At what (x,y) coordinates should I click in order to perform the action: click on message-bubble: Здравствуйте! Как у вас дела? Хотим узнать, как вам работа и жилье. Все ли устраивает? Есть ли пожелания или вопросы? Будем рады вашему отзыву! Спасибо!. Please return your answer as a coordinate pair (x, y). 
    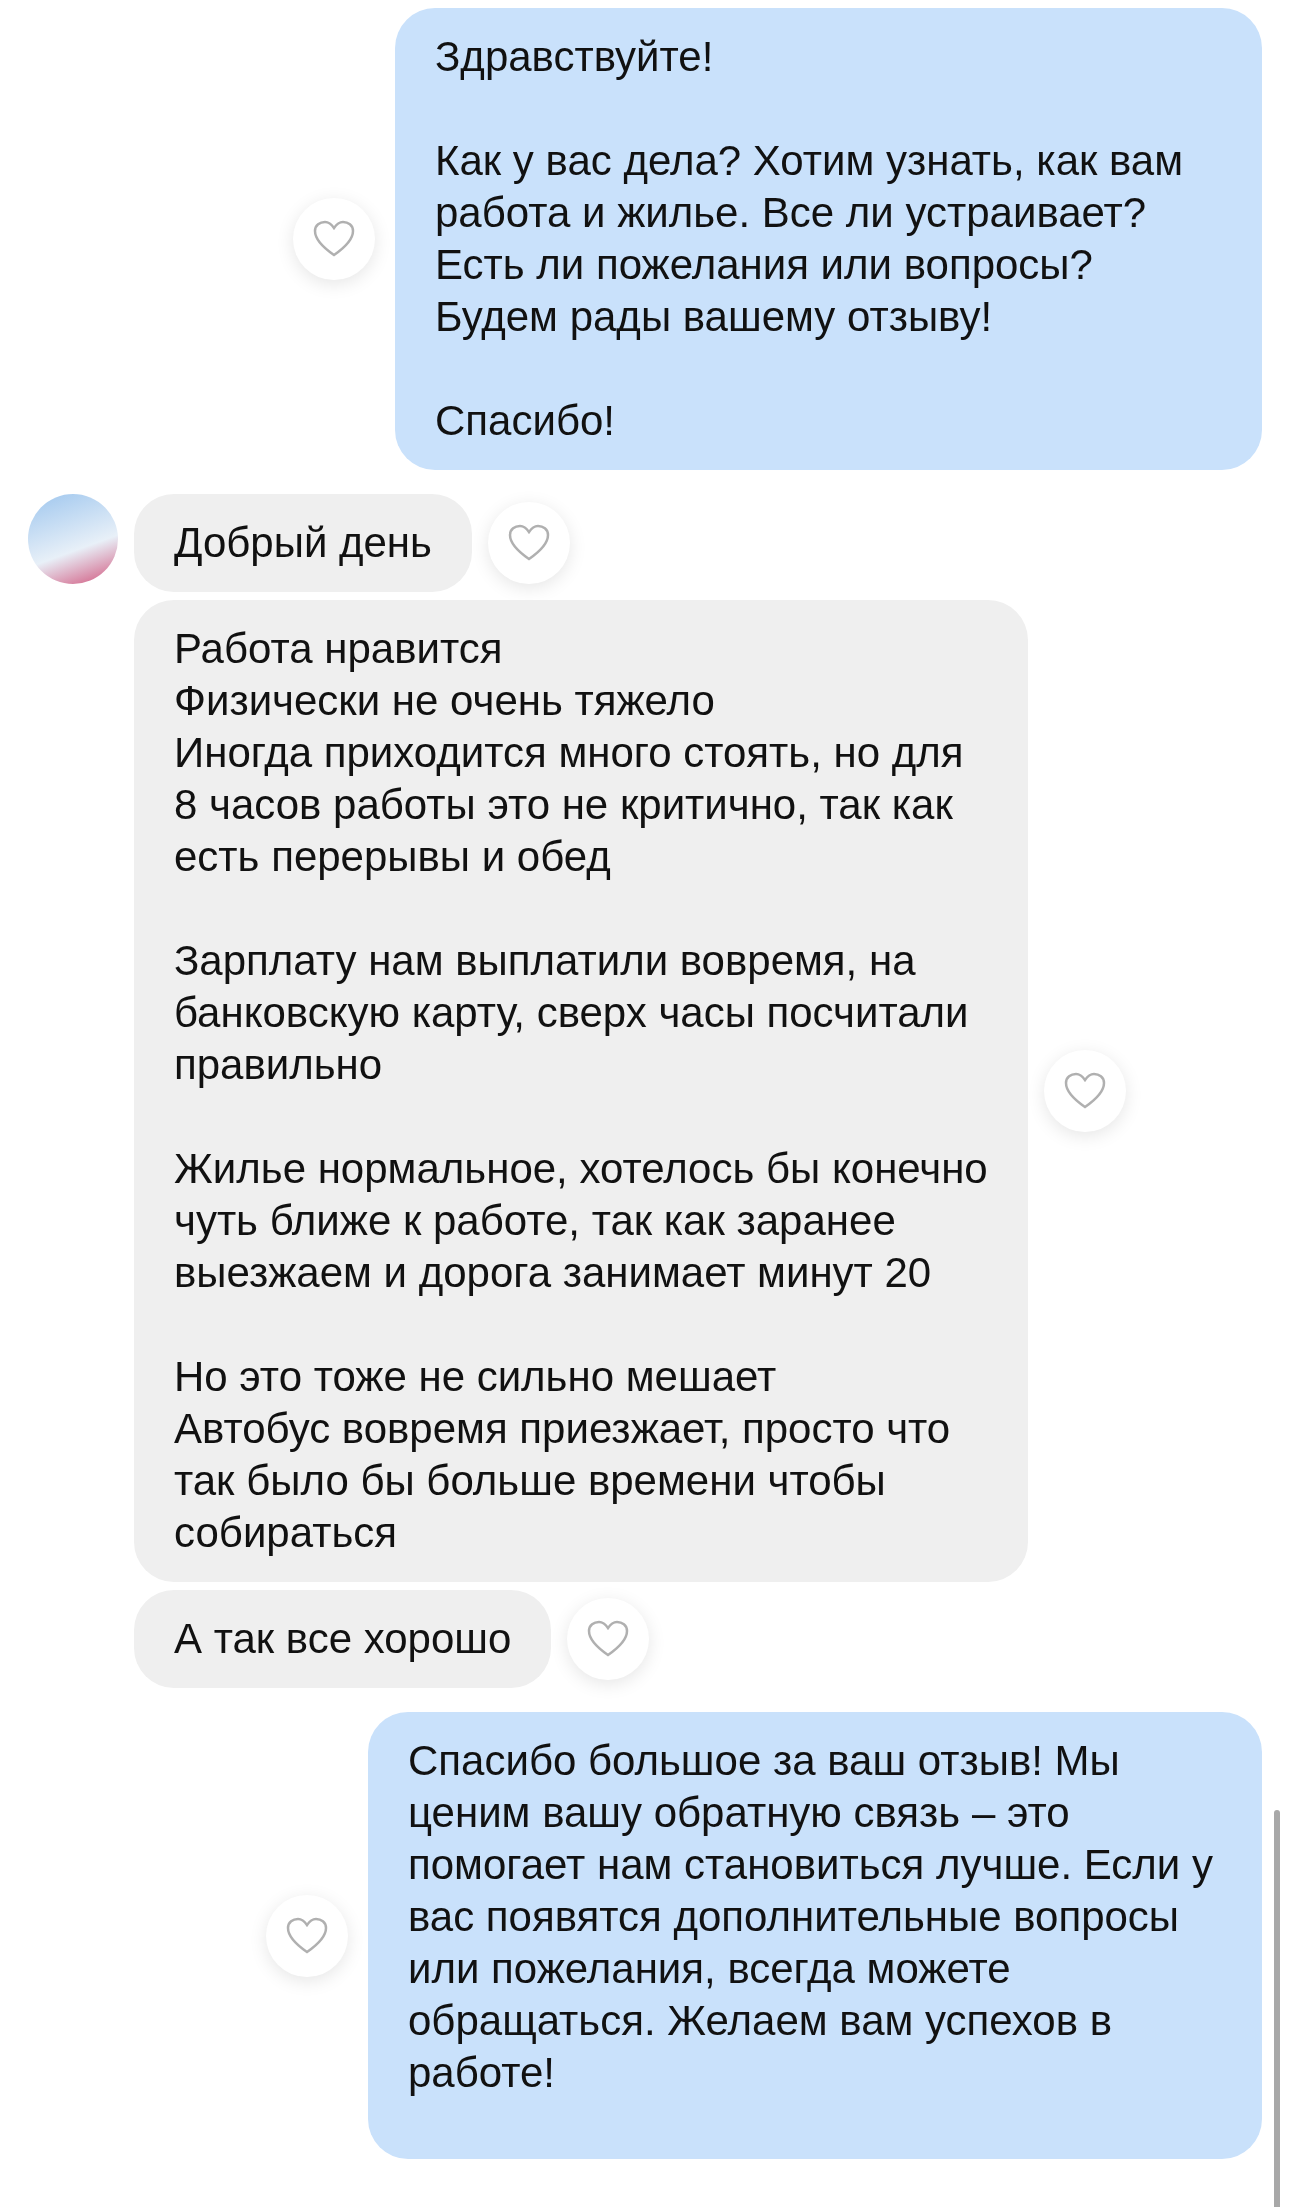
    Looking at the image, I should click on (828, 239).